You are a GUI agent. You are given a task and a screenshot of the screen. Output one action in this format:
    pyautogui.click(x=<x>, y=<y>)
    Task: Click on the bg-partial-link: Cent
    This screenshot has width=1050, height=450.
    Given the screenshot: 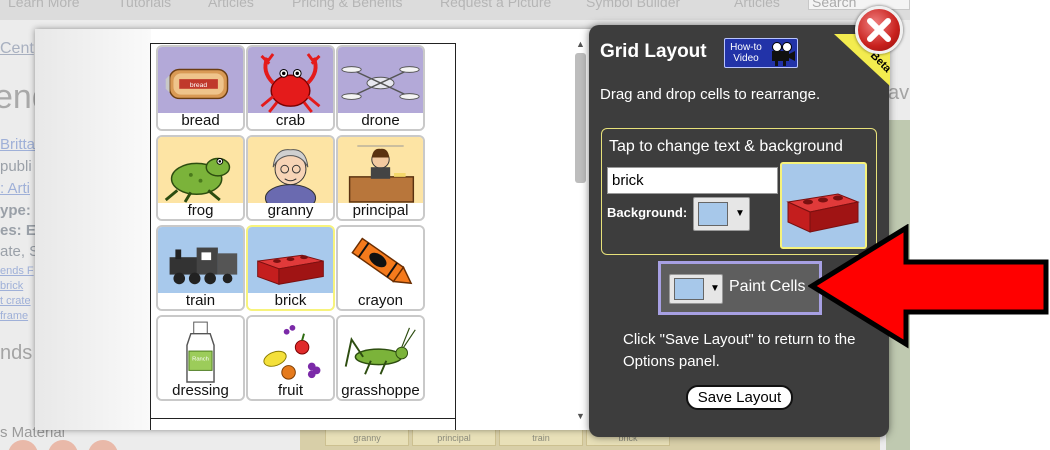 What is the action you would take?
    pyautogui.click(x=17, y=48)
    